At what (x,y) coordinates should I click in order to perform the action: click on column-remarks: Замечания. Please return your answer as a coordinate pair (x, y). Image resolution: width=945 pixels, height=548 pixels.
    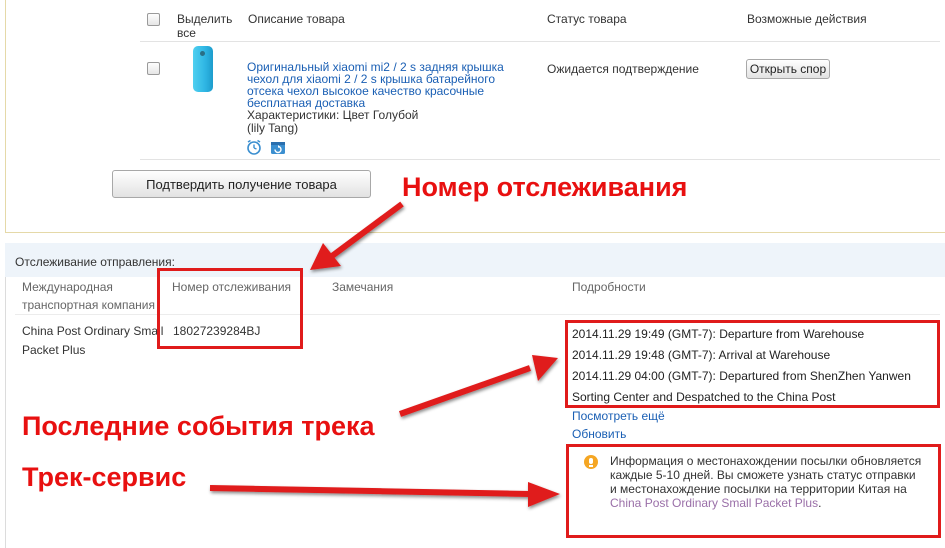
    Looking at the image, I should click on (363, 287).